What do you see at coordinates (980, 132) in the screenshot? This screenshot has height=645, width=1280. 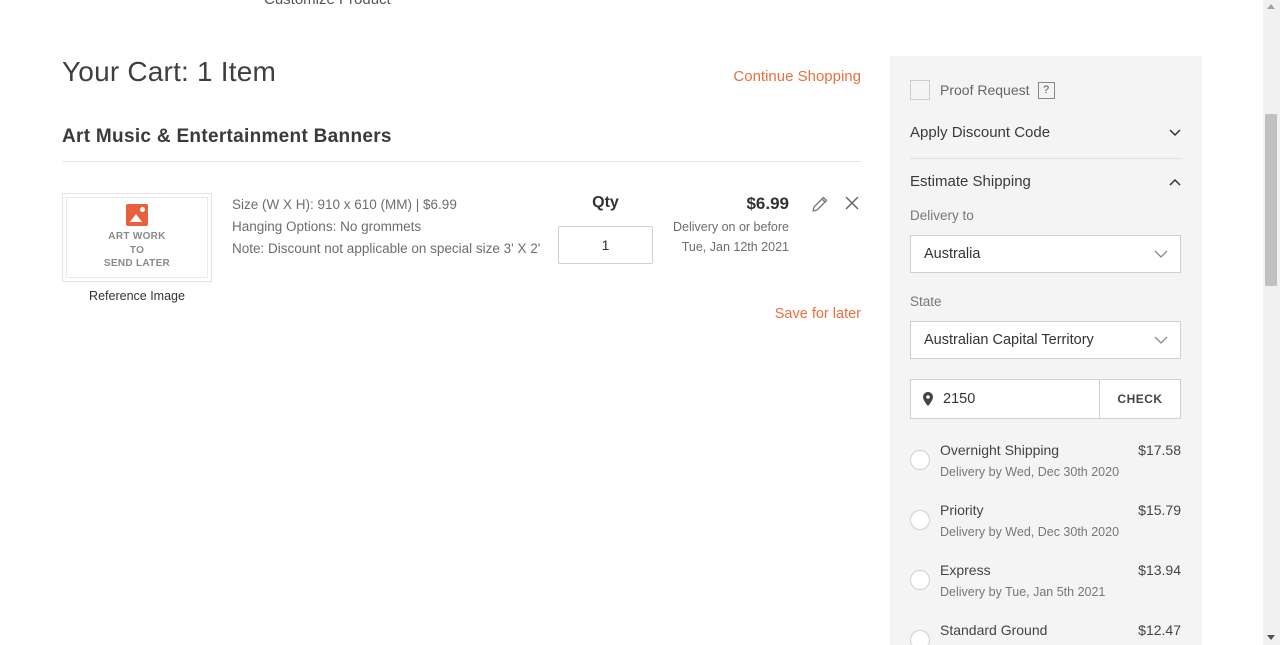 I see `discount-label: Apply Discount Code` at bounding box center [980, 132].